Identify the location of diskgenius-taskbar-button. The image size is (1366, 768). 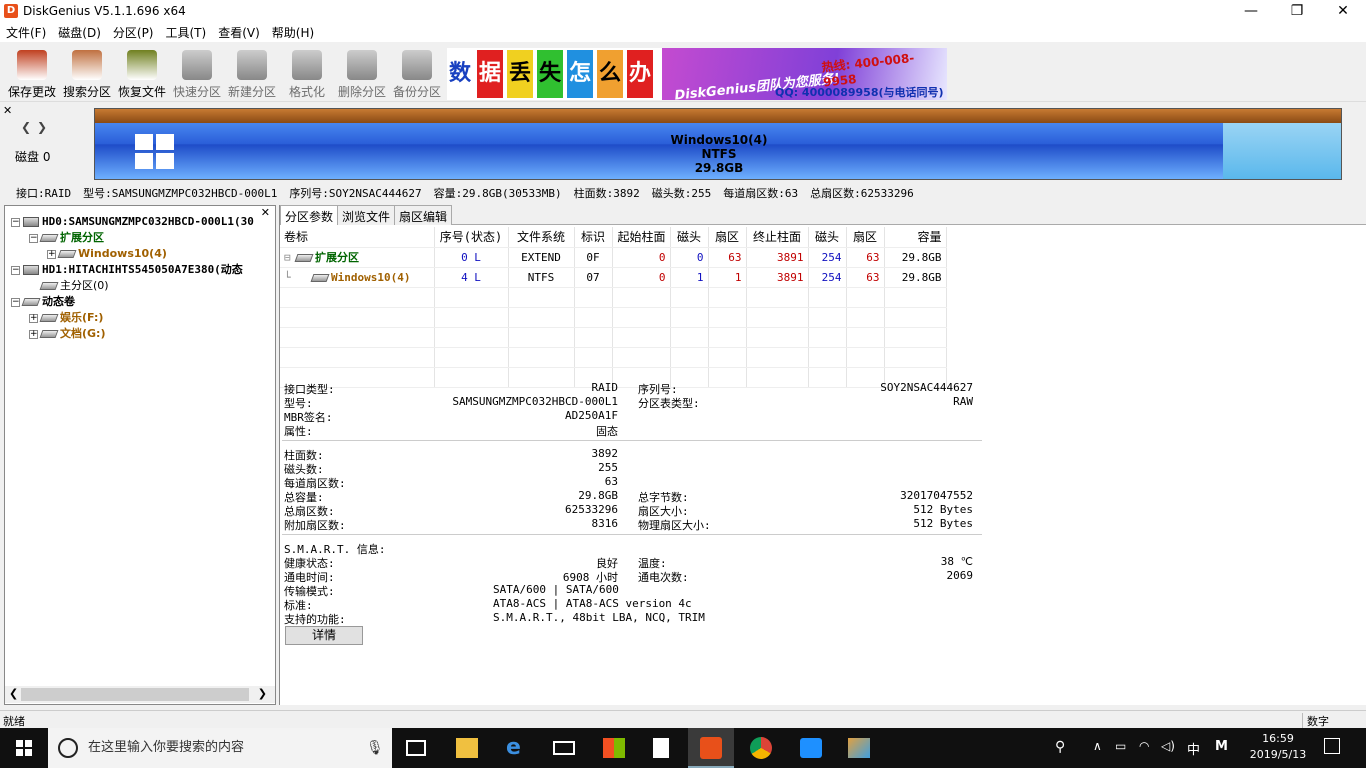
(711, 748).